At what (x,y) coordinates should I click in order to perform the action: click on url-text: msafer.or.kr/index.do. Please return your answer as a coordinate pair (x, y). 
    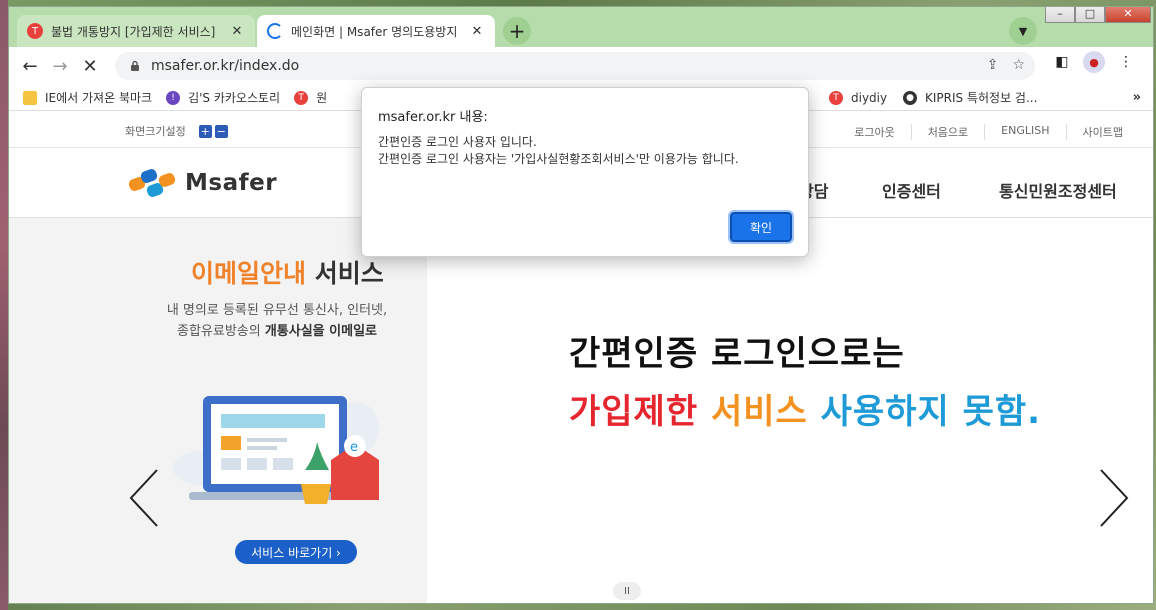
    Looking at the image, I should click on (225, 66).